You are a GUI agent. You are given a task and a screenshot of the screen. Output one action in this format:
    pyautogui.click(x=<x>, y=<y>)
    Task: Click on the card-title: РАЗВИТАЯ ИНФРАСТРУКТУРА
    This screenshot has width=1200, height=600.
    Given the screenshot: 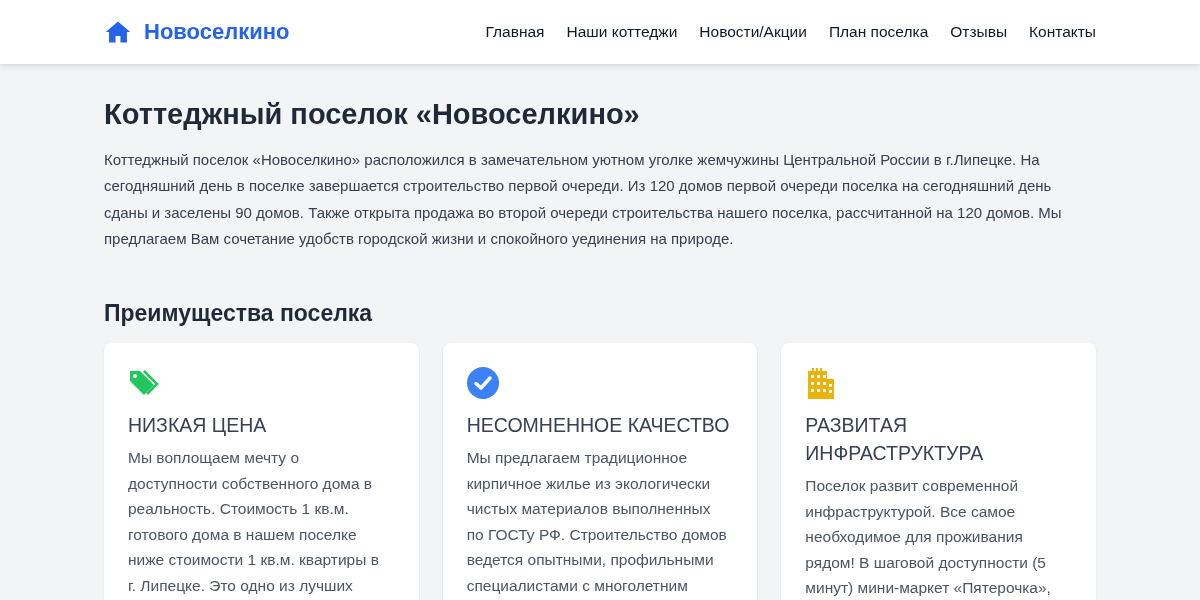 What is the action you would take?
    pyautogui.click(x=895, y=440)
    